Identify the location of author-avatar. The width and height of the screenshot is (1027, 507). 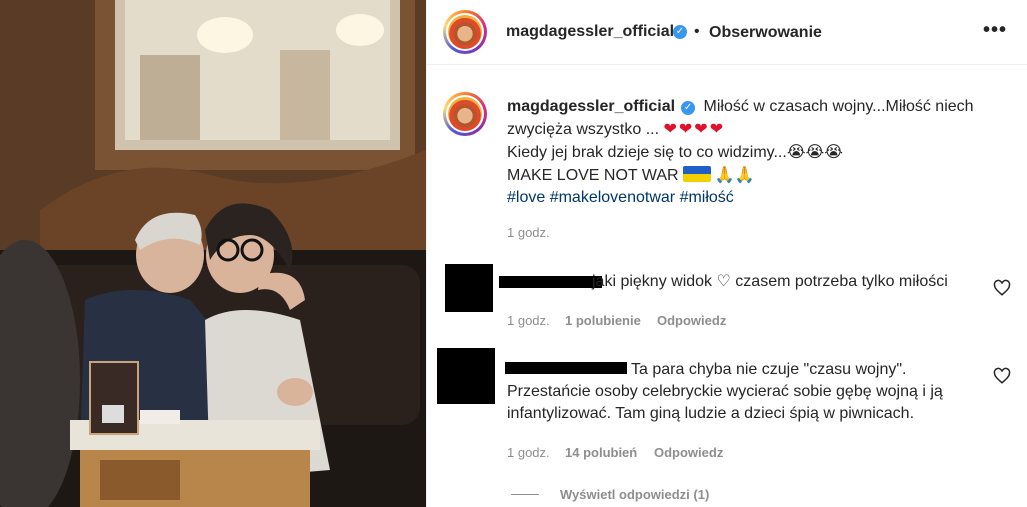
(465, 32).